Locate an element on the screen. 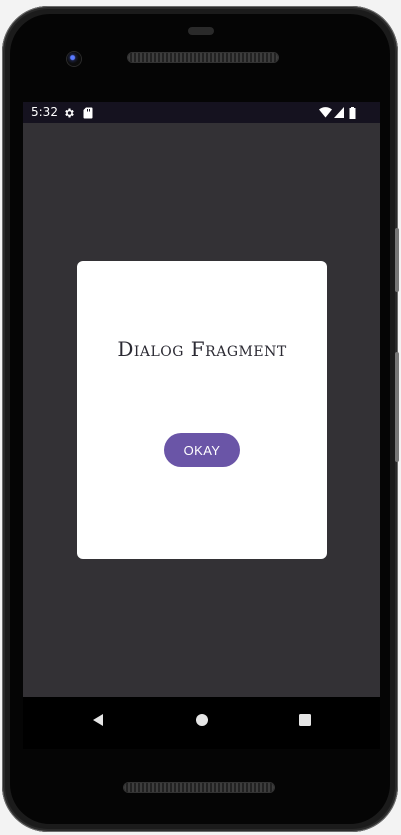 This screenshot has width=401, height=835. bottom-speaker is located at coordinates (199, 787).